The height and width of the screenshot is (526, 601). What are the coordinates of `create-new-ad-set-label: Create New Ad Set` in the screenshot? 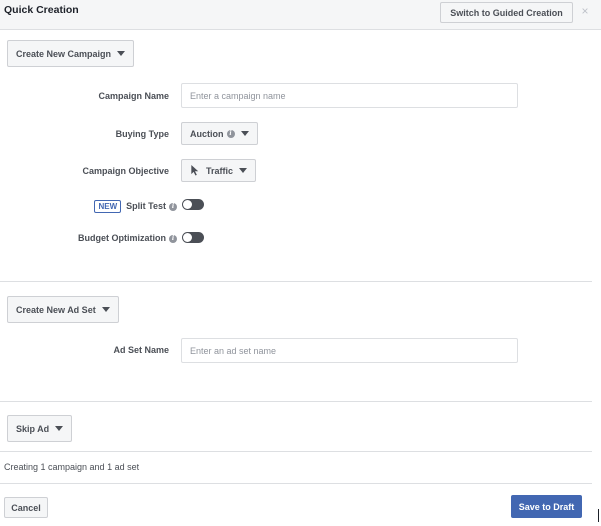 It's located at (56, 309).